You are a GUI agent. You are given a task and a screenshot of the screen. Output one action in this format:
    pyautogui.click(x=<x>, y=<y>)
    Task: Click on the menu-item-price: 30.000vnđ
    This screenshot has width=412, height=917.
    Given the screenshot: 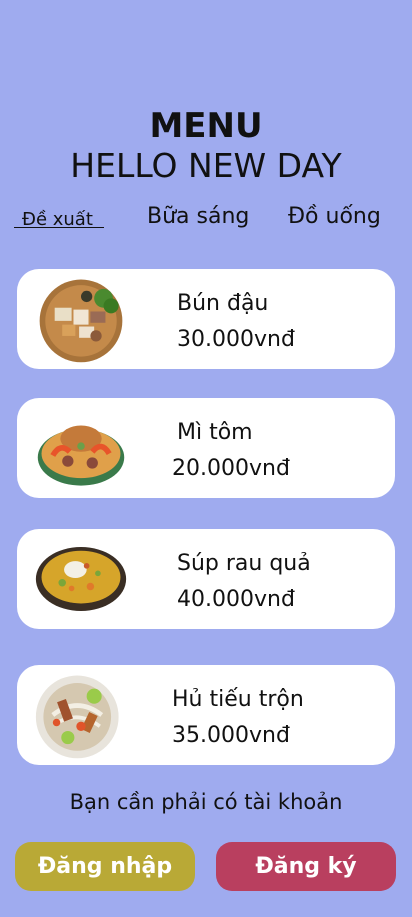 What is the action you would take?
    pyautogui.click(x=236, y=339)
    